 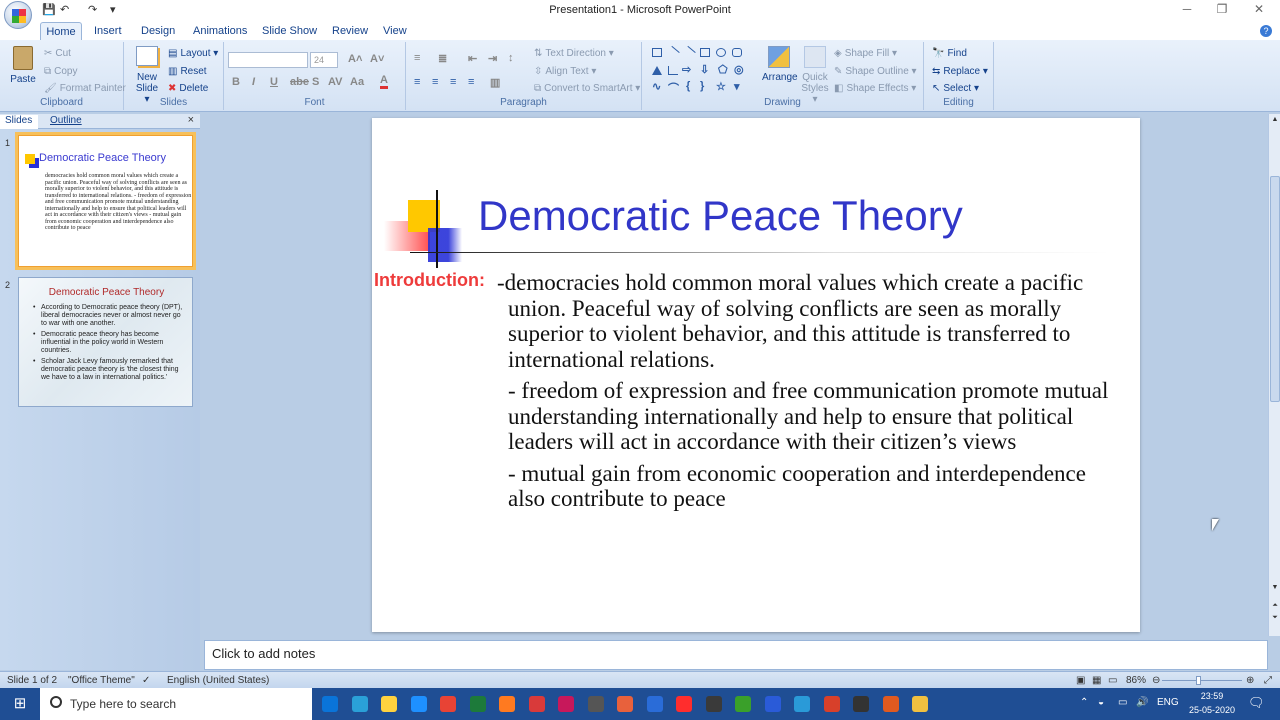 I want to click on block-arrow-down-icon: ⇩, so click(x=704, y=69).